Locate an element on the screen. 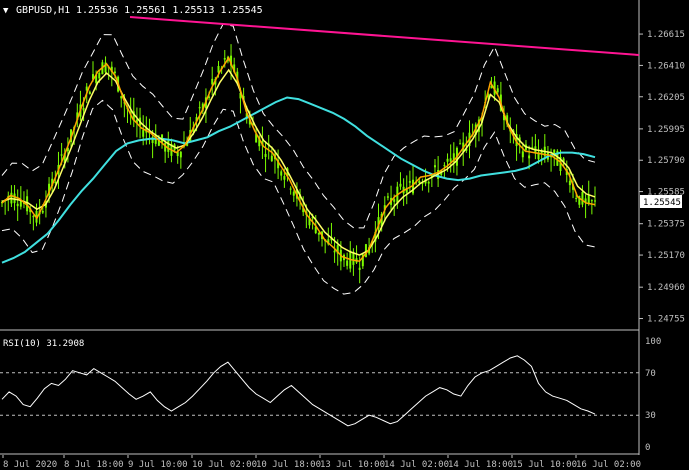 The image size is (689, 470). time-tick-label: 8 Jul 18:00 is located at coordinates (94, 465).